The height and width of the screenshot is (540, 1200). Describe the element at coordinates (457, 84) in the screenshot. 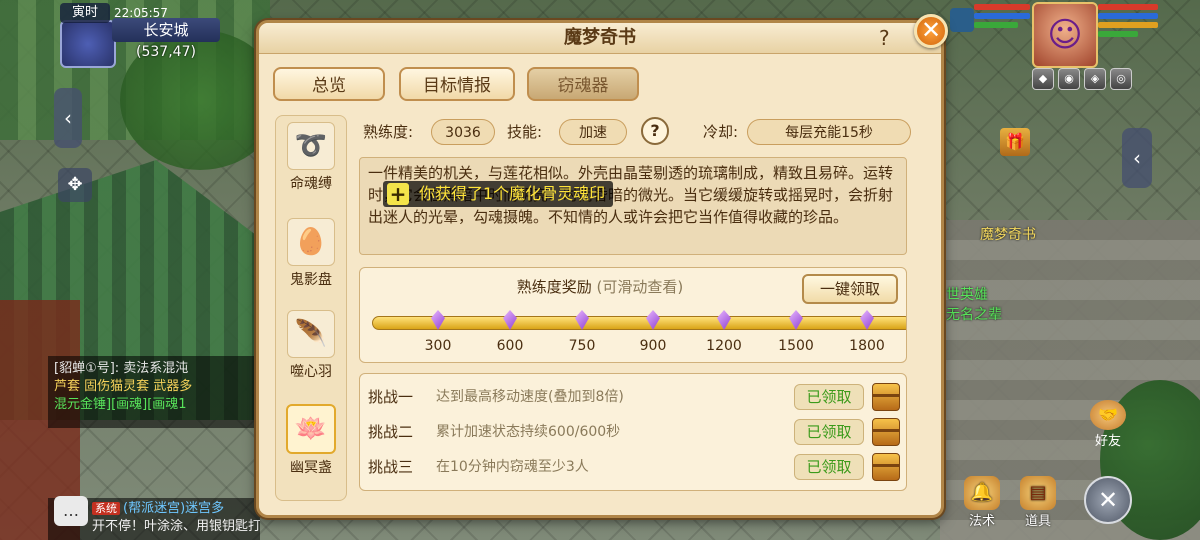

I see `tab-target-intel: 目标情报` at that location.